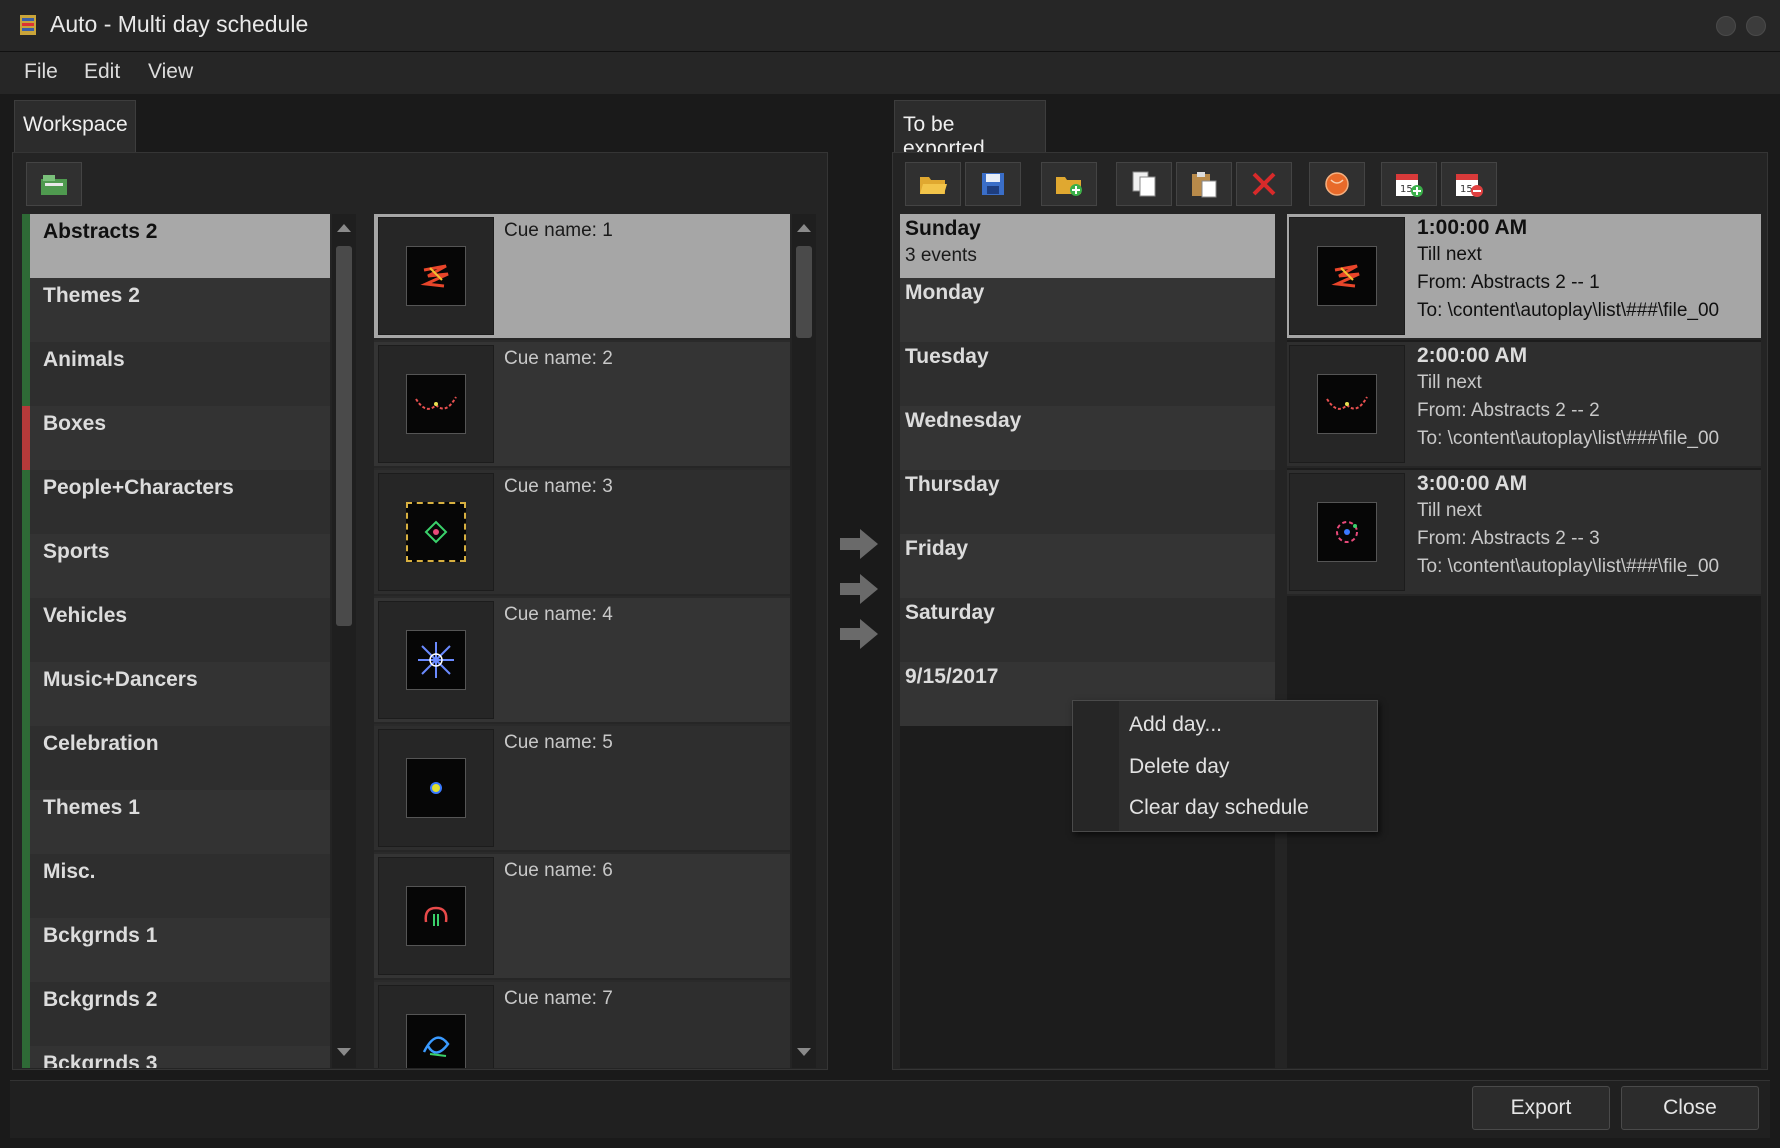 The width and height of the screenshot is (1780, 1148). I want to click on menu-item-delete-day: Delete day, so click(1179, 767).